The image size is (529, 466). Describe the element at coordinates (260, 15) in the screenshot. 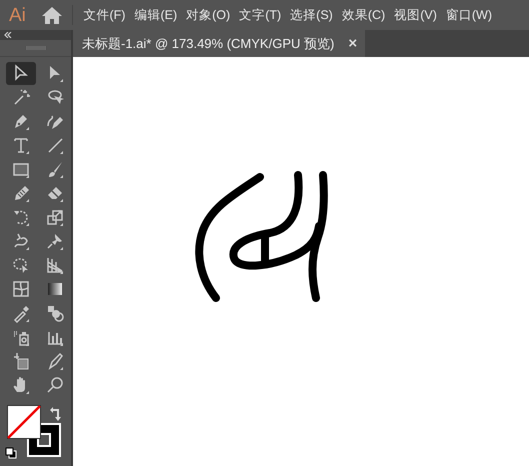

I see `menu-item: 文字(T)` at that location.